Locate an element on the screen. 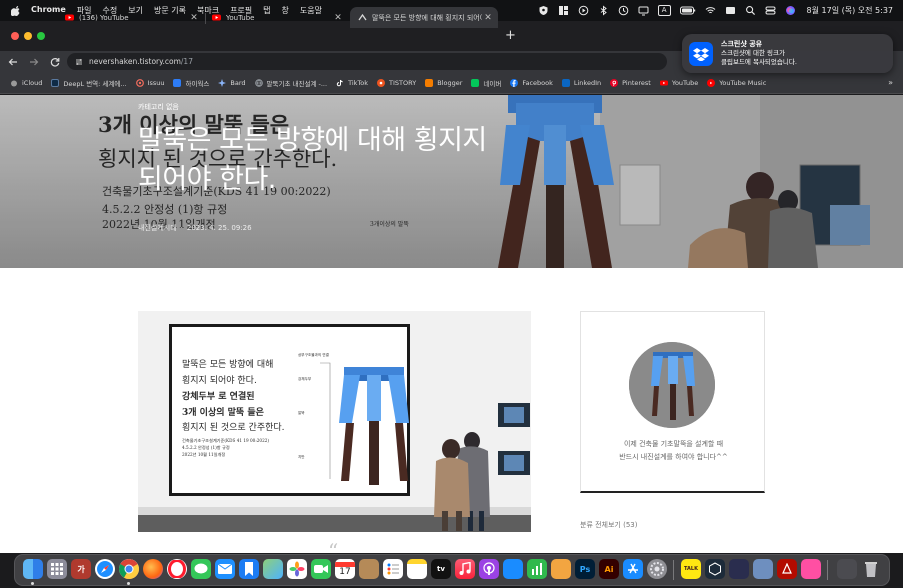 The width and height of the screenshot is (903, 588). bookmark-blogger: Blogger is located at coordinates (443, 82).